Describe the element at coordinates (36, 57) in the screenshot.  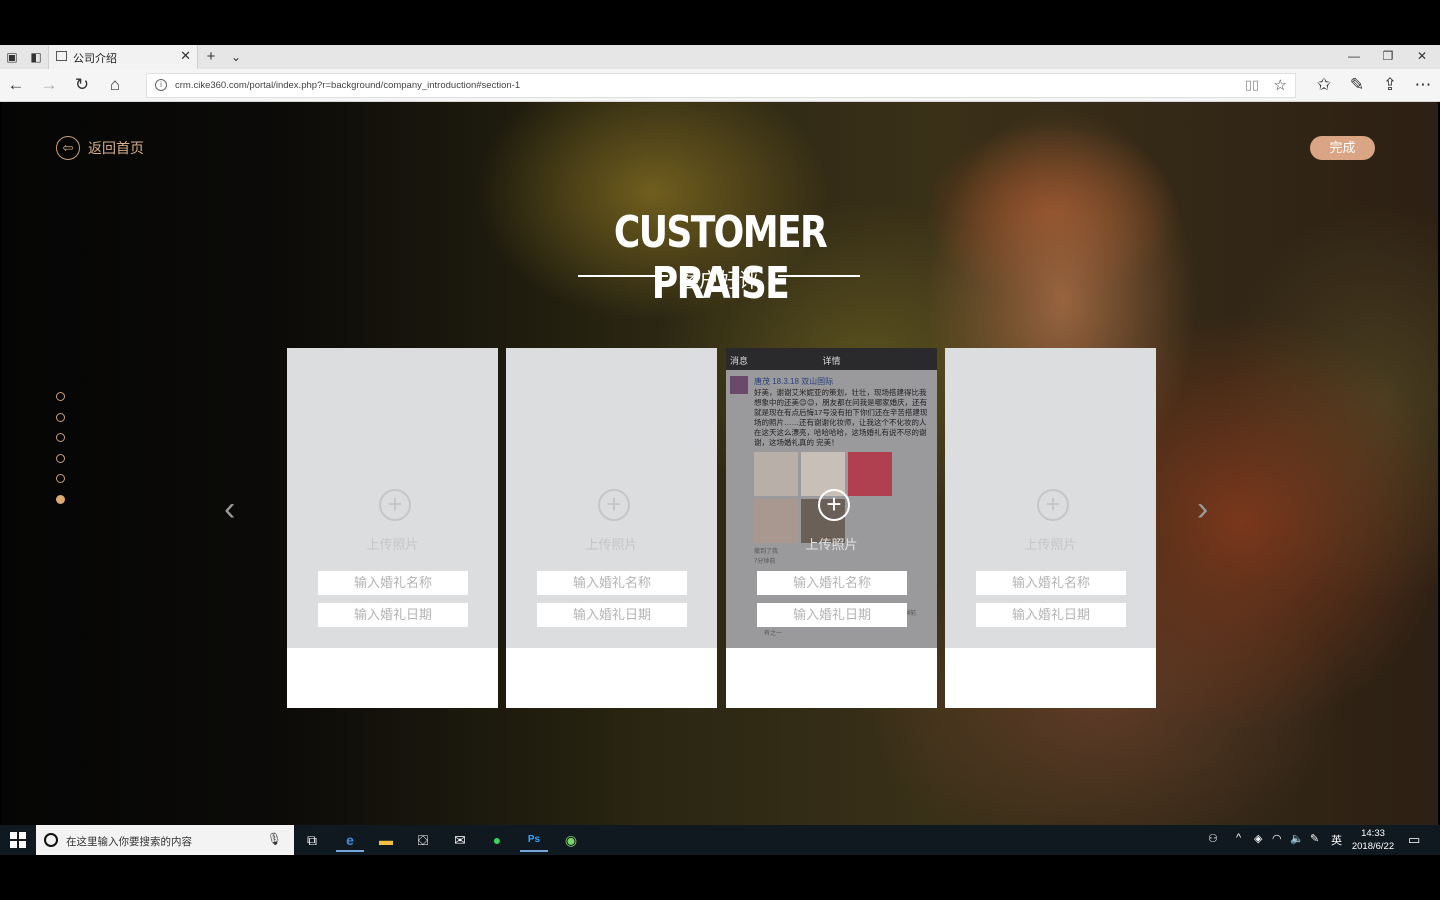
I see `set-aside-tabs-icon: ◧` at that location.